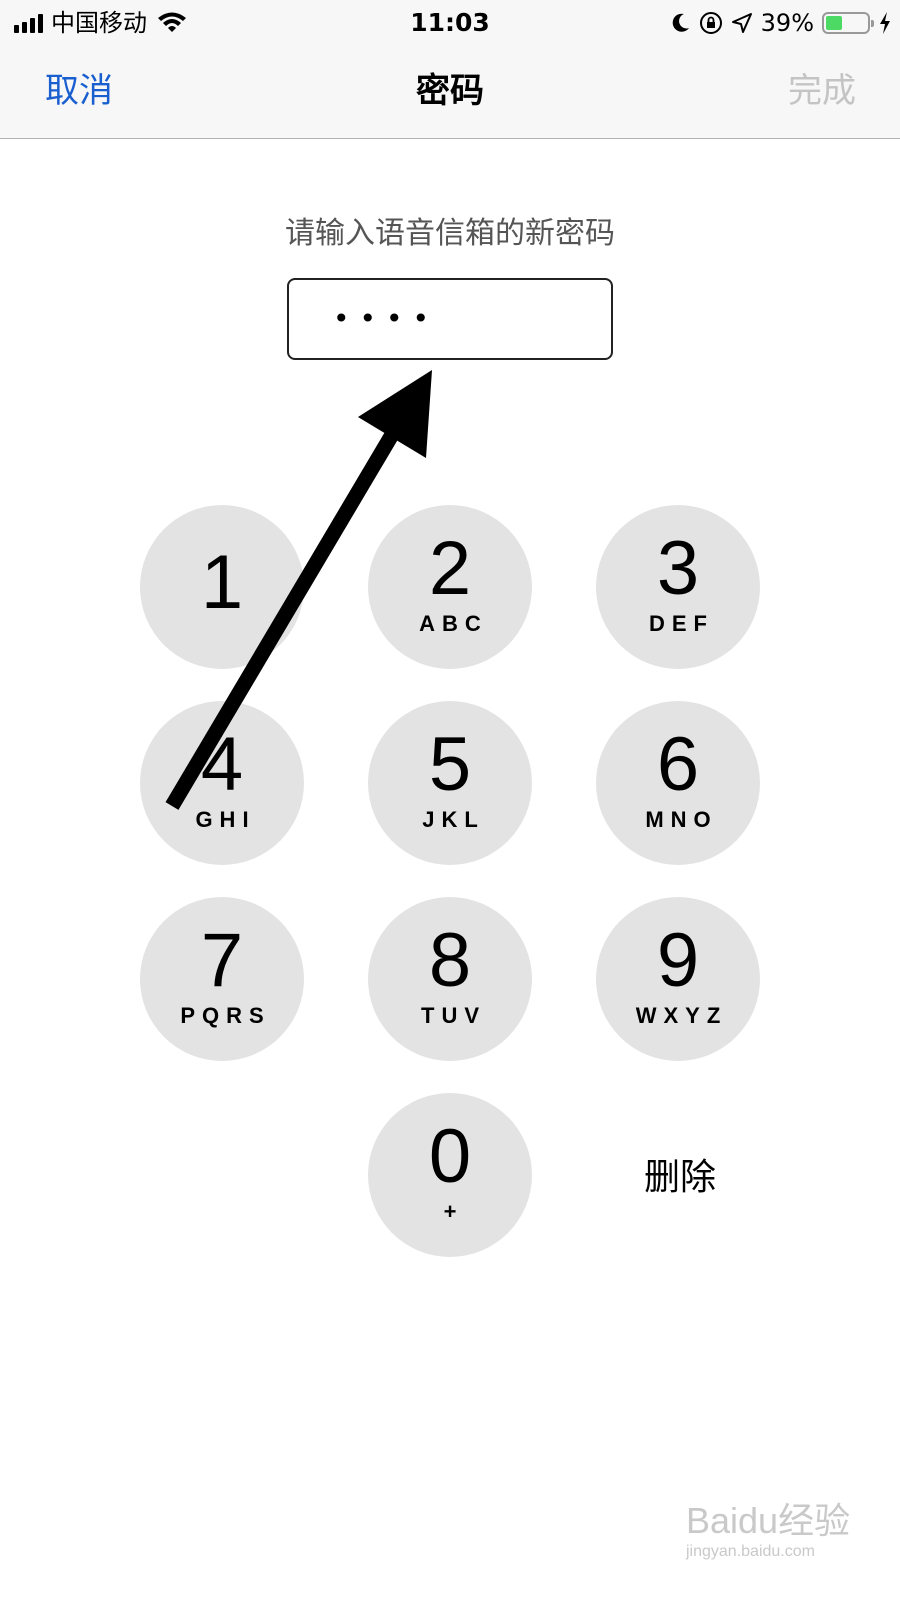 Image resolution: width=900 pixels, height=1600 pixels. I want to click on watermark-url: jingyan.baidu.com, so click(750, 1551).